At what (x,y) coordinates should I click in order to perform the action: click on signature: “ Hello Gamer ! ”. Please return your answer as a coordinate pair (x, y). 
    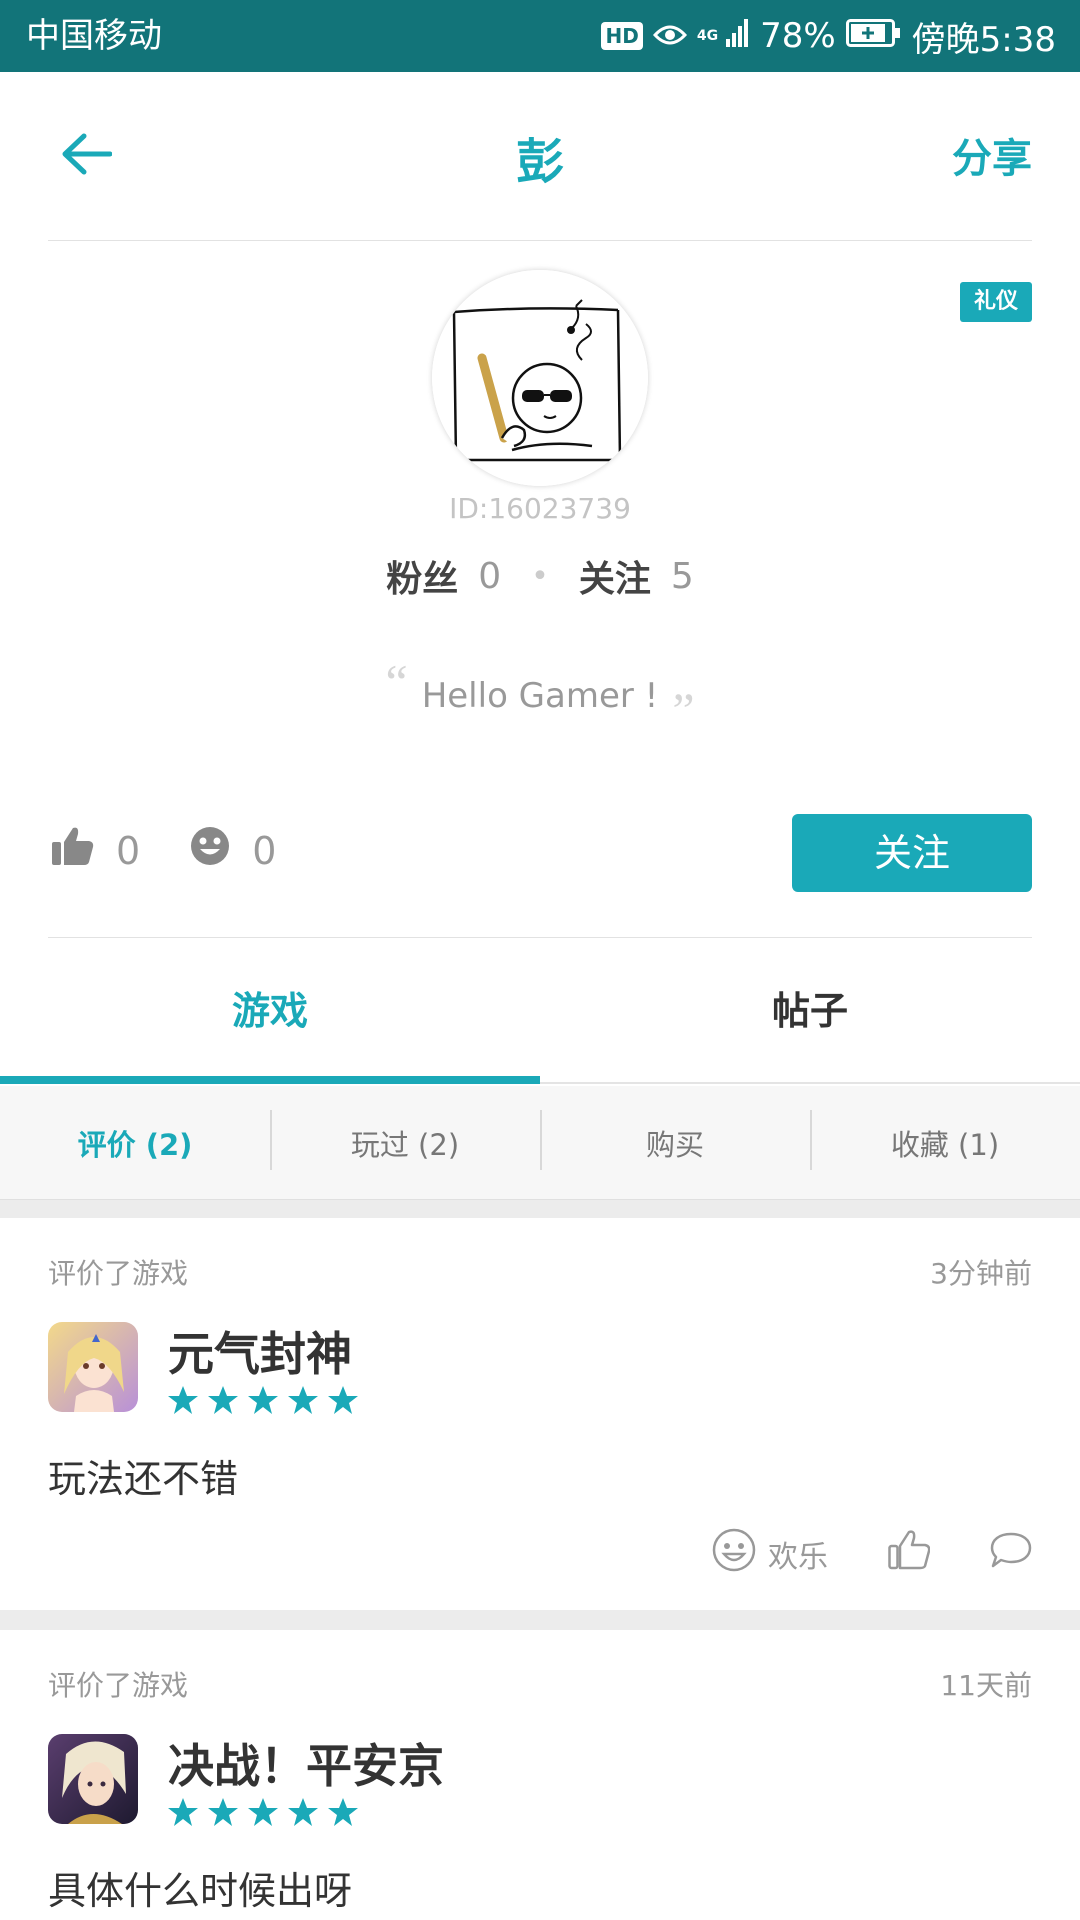
    Looking at the image, I should click on (540, 696).